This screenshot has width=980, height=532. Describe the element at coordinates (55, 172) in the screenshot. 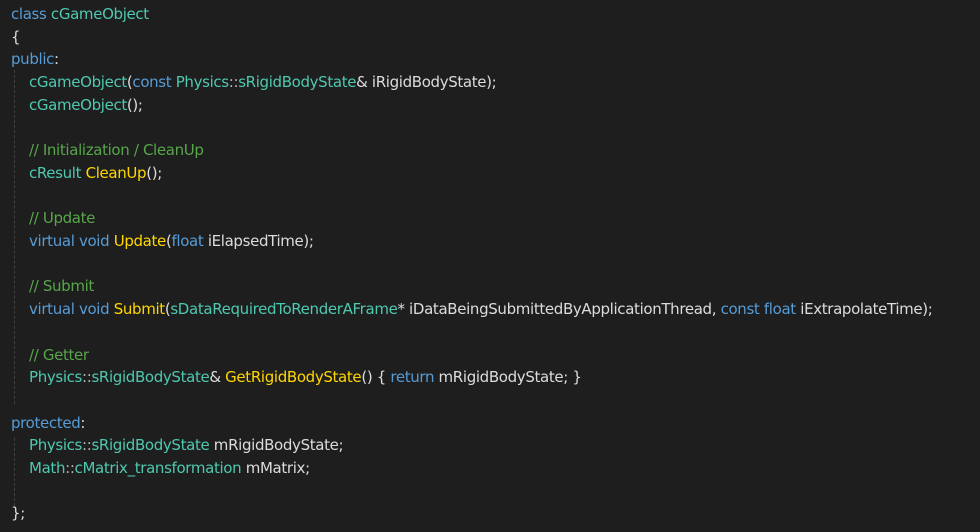

I see `code-token: cResult` at that location.